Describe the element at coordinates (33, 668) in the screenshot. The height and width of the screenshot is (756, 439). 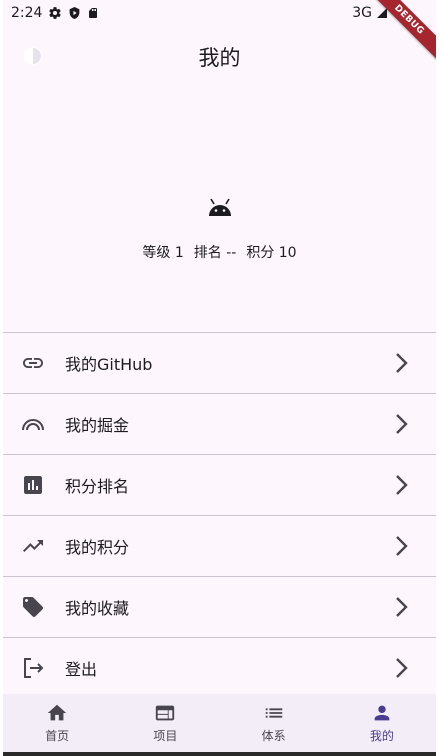
I see `logout-icon` at that location.